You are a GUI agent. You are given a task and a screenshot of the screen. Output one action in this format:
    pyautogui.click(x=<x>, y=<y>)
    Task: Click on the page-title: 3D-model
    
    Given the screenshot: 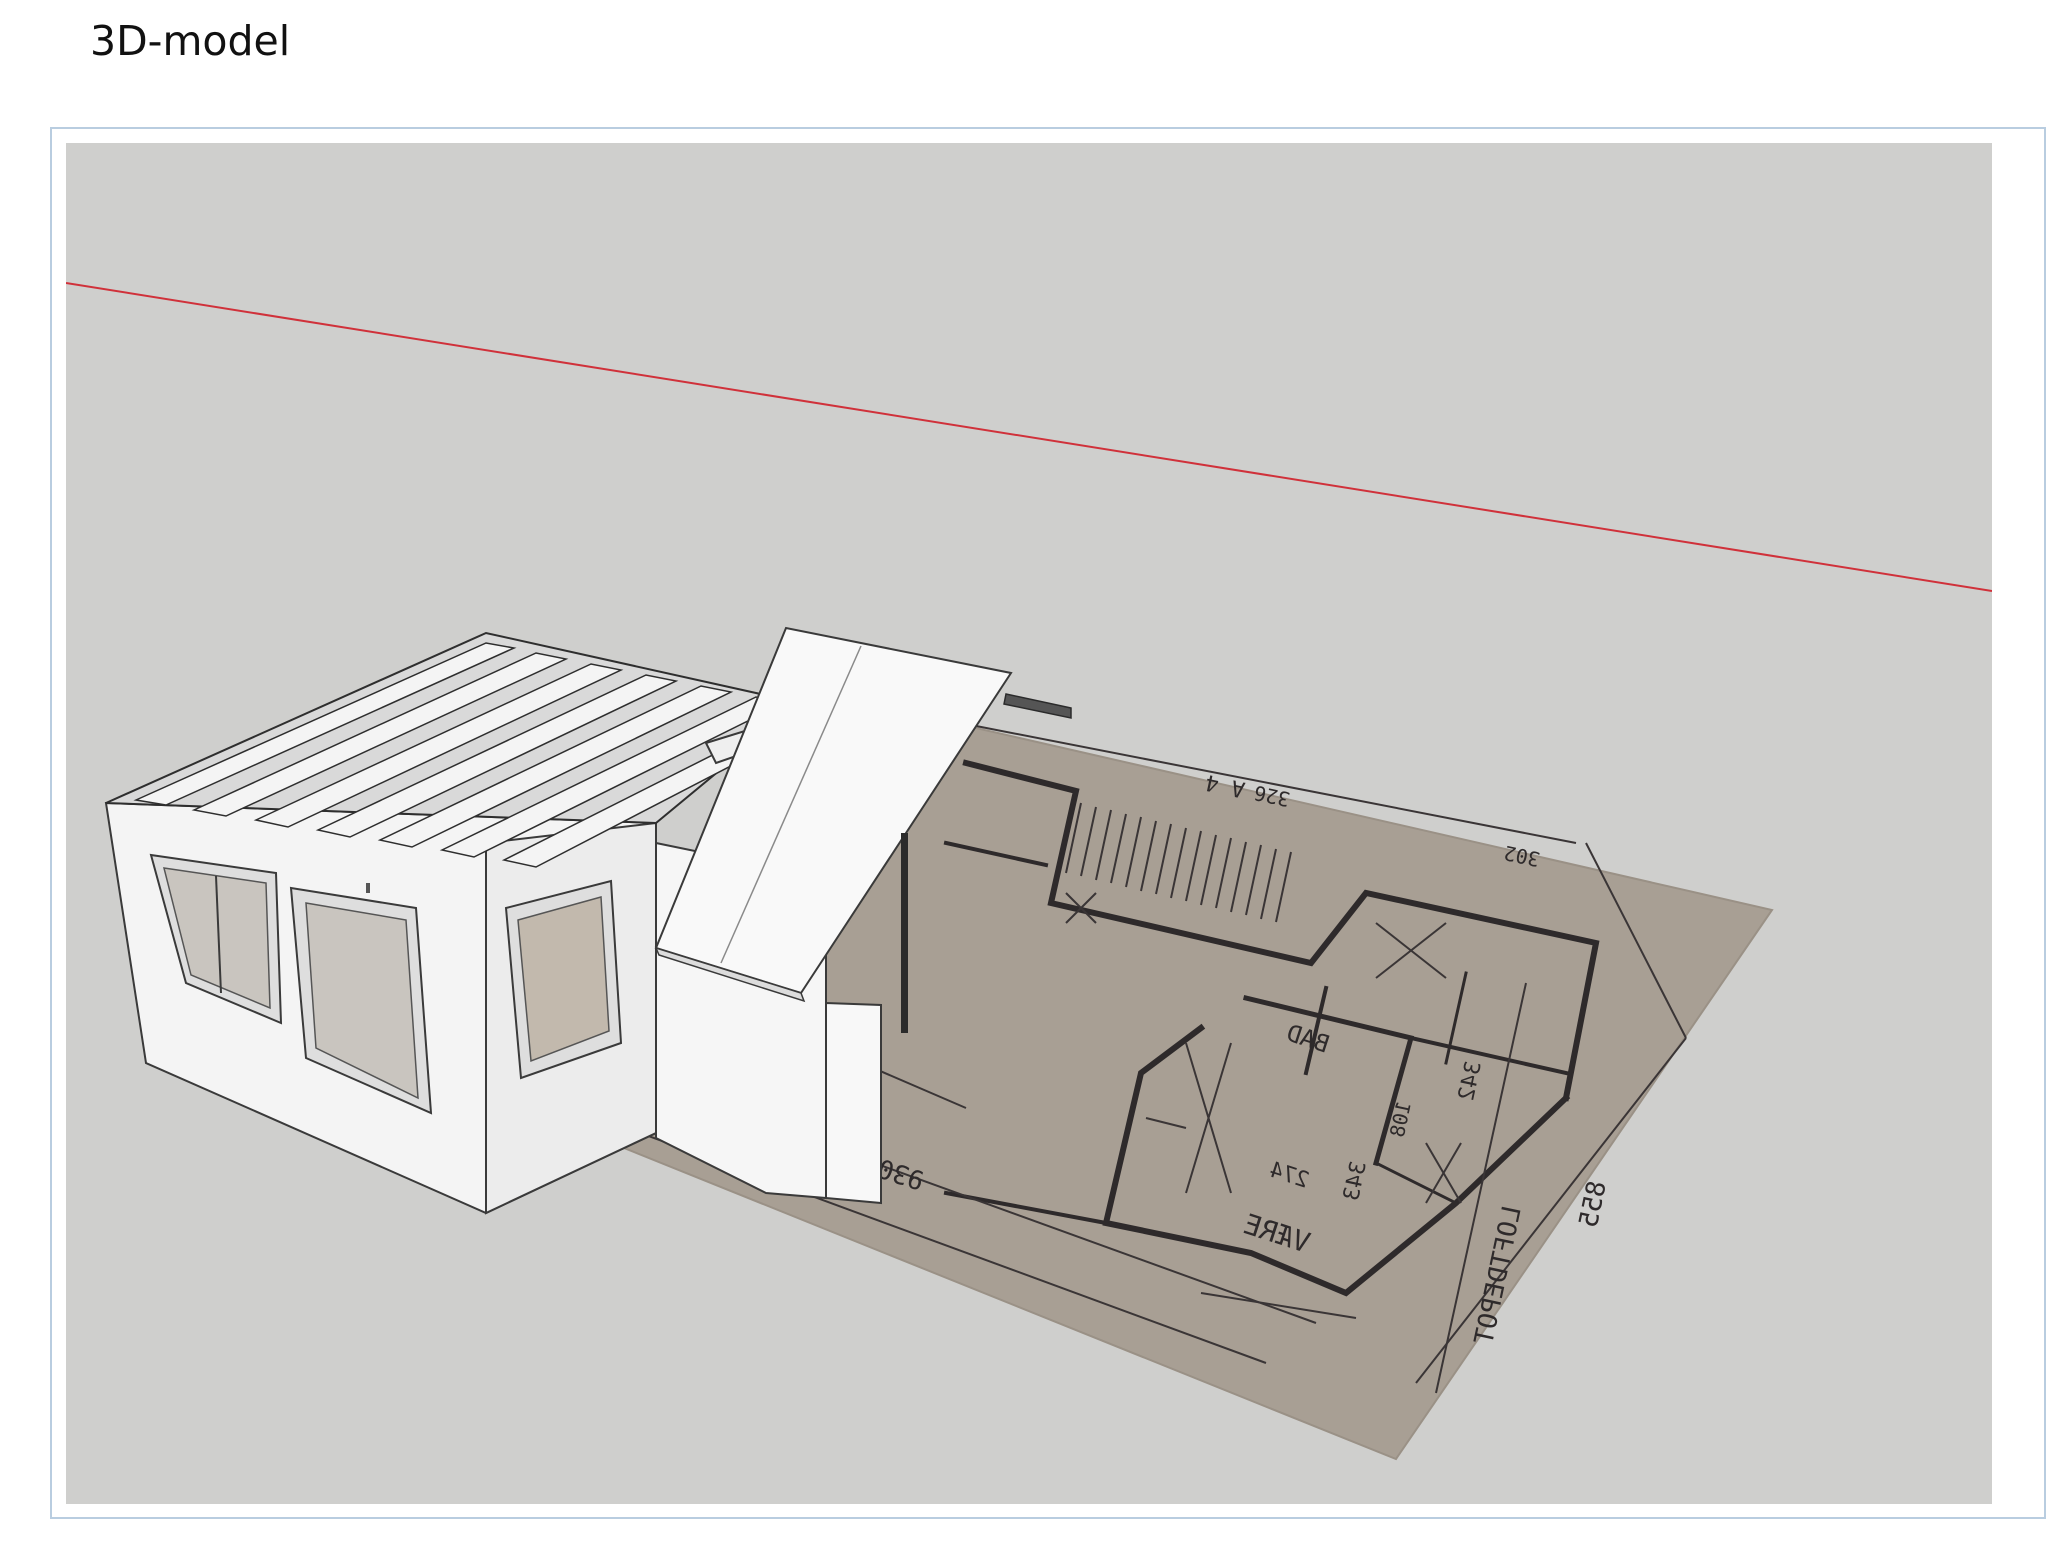 What is the action you would take?
    pyautogui.click(x=190, y=41)
    